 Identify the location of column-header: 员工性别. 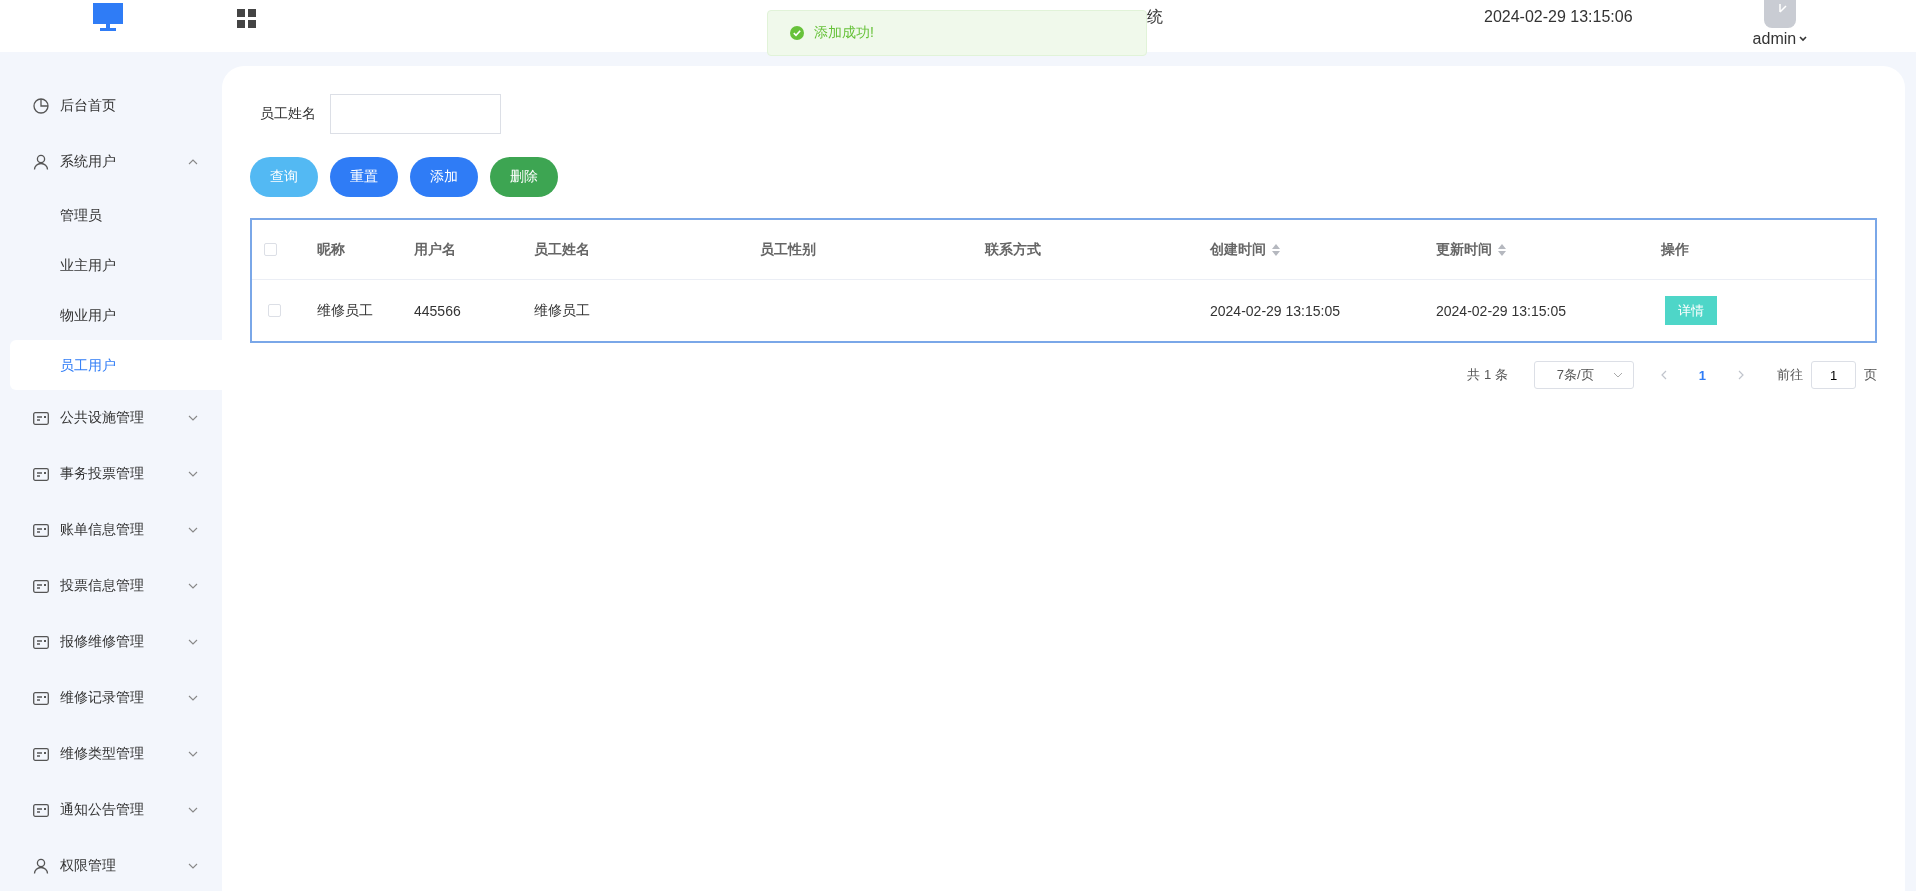
(788, 249).